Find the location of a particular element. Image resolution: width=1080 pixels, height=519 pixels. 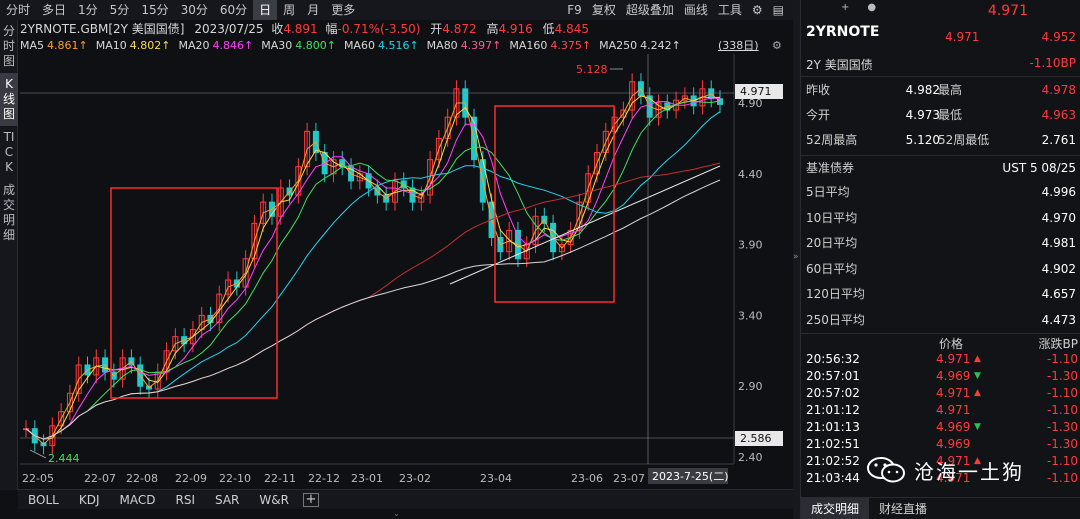

average-row: 10日平均 4.970 is located at coordinates (941, 218).